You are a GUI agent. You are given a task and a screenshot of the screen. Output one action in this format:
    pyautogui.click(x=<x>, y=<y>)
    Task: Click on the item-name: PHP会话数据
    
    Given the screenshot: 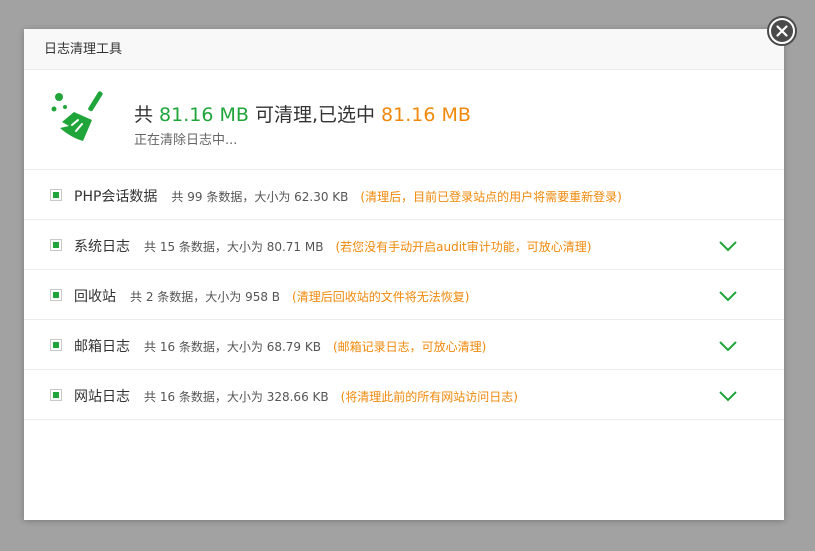 What is the action you would take?
    pyautogui.click(x=116, y=197)
    